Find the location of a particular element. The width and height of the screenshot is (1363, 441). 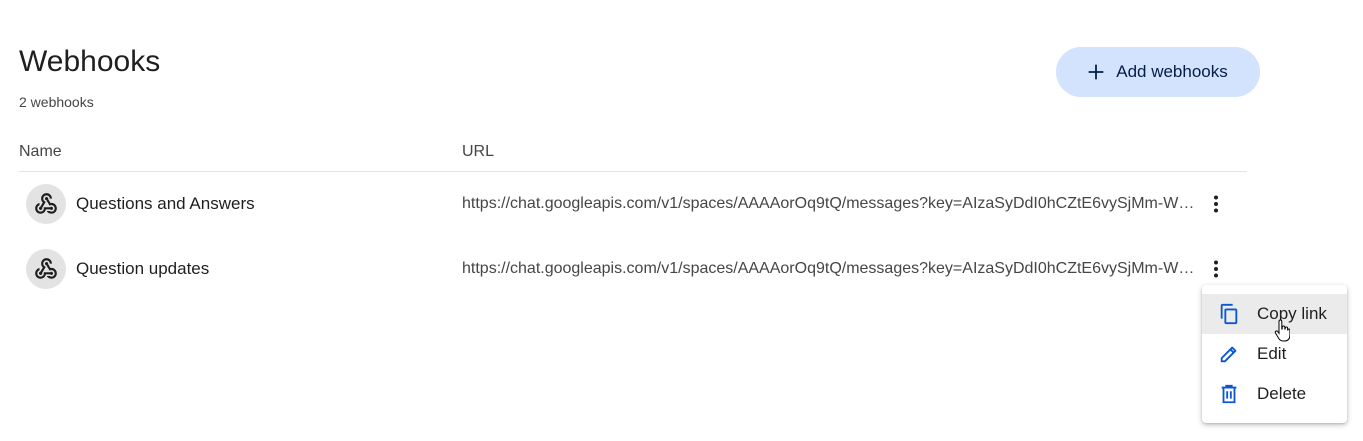

row-context-menu: Copy link Edit Delete is located at coordinates (1274, 354).